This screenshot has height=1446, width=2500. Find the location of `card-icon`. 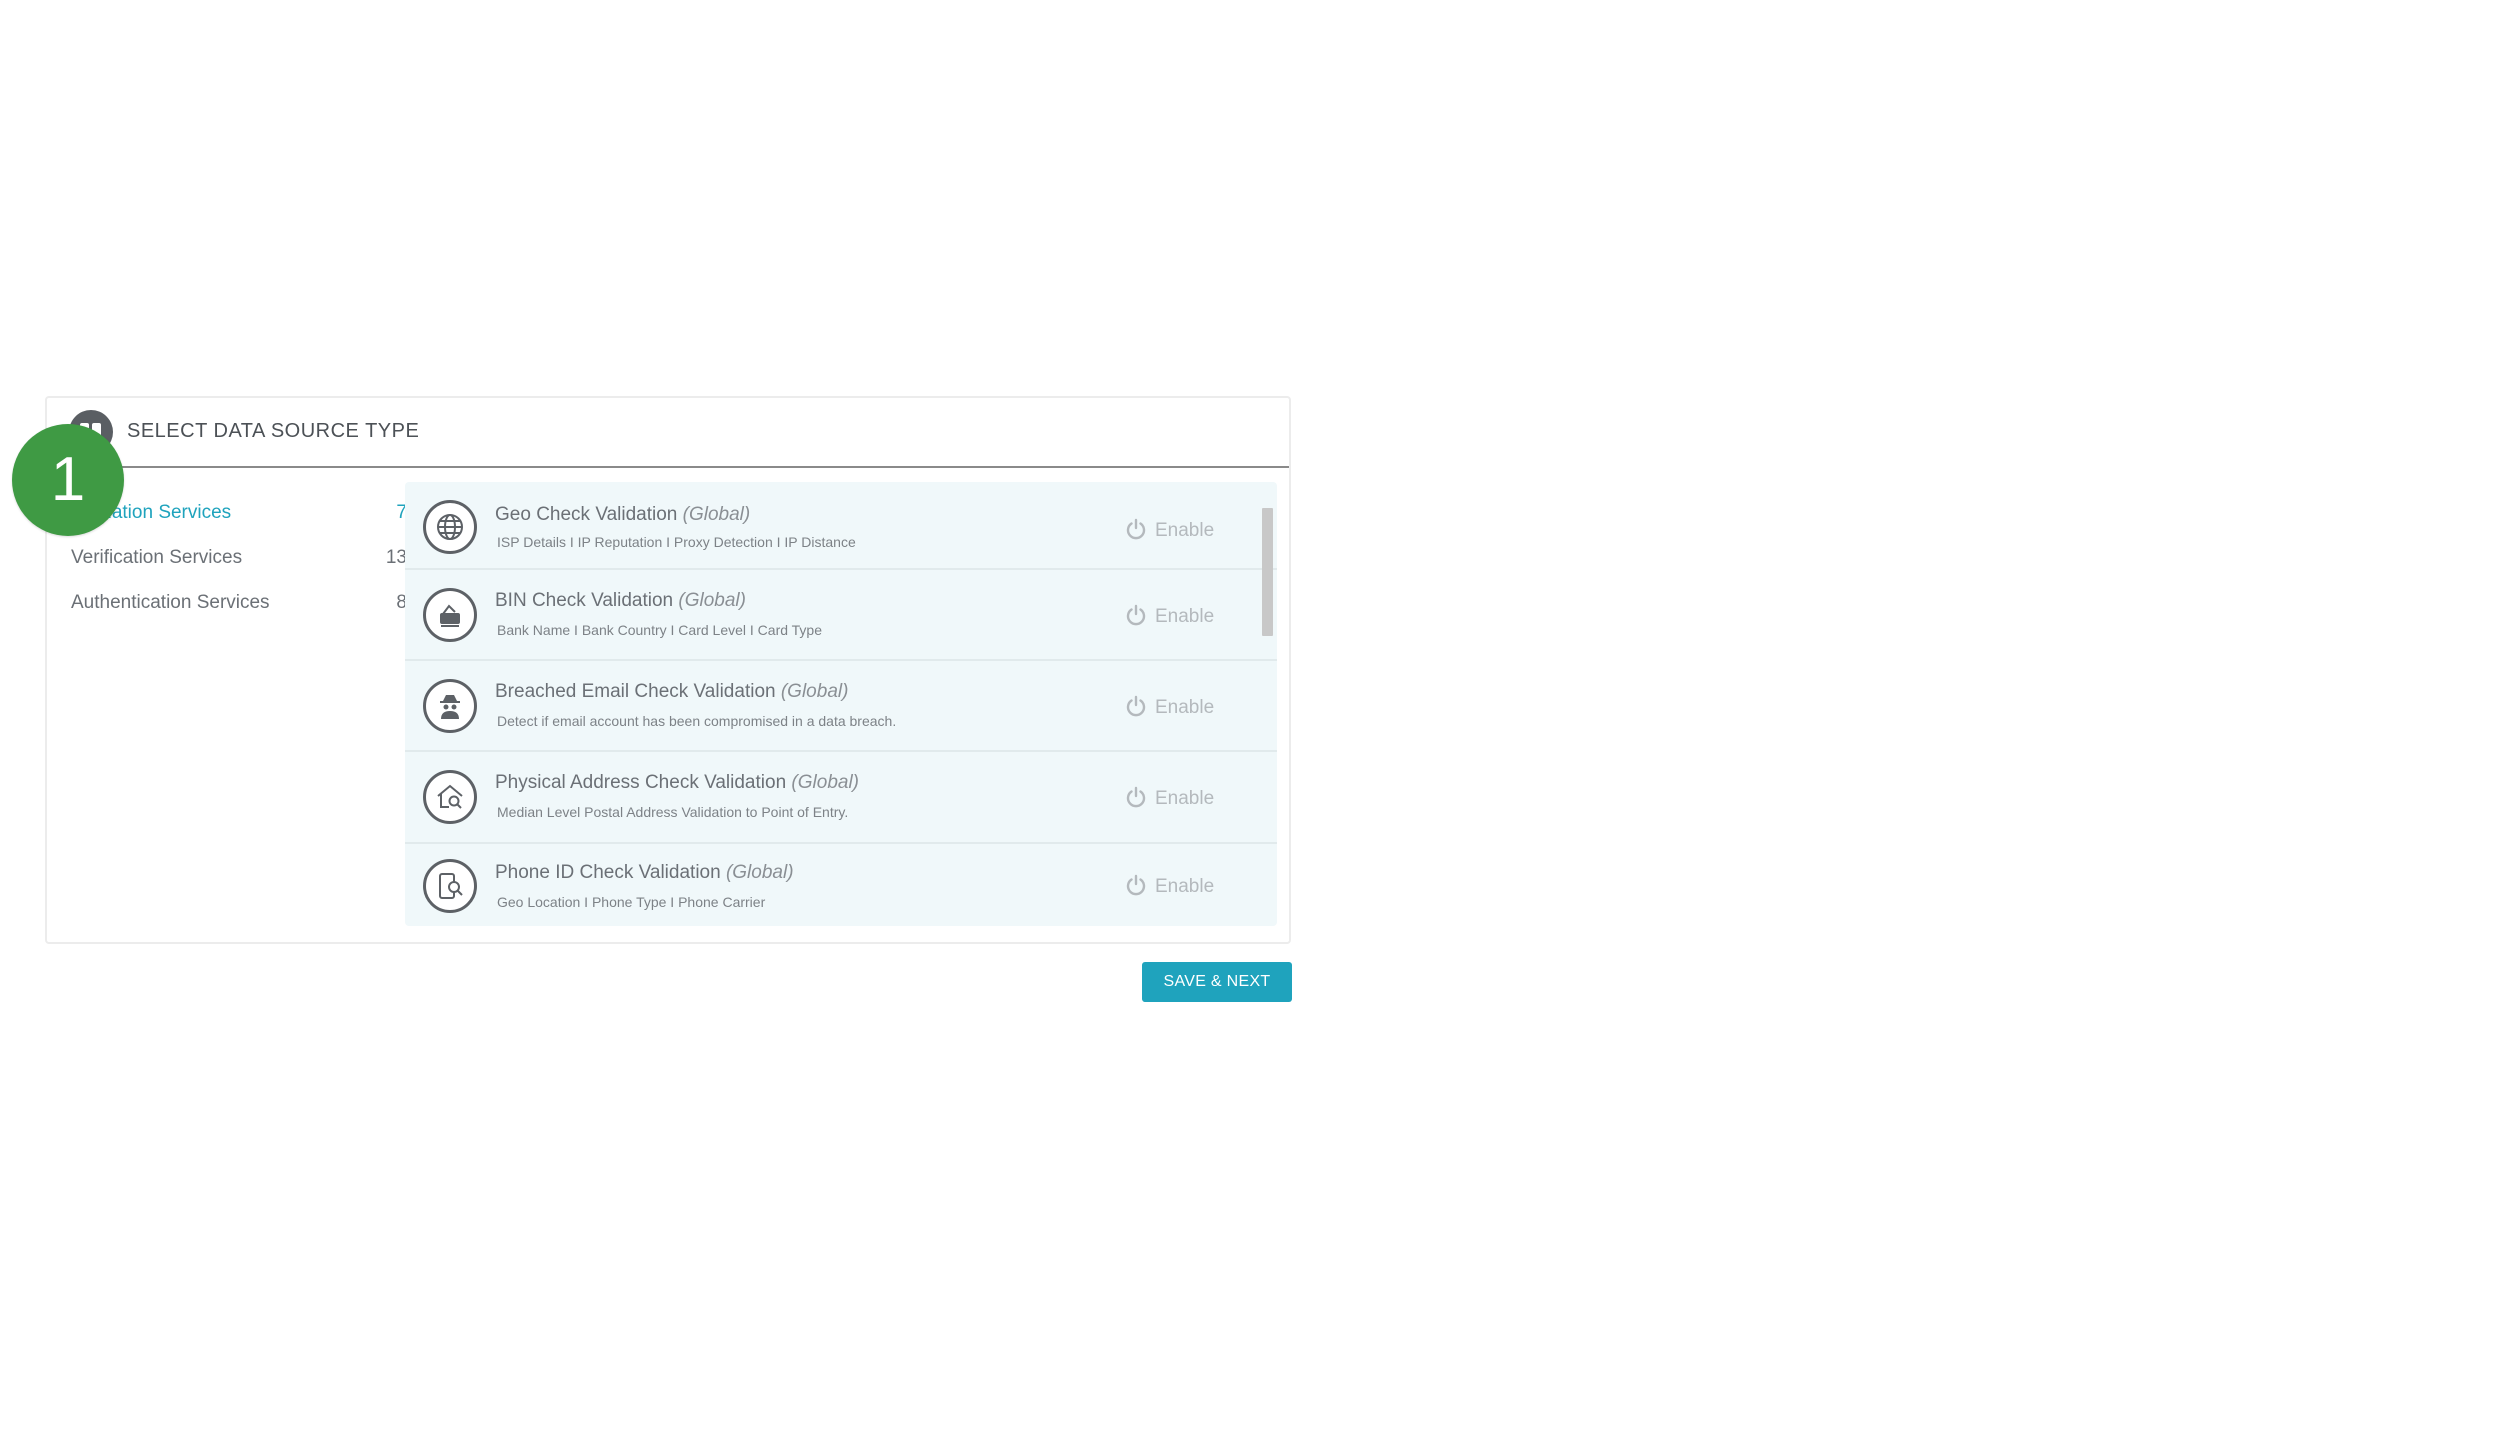

card-icon is located at coordinates (450, 615).